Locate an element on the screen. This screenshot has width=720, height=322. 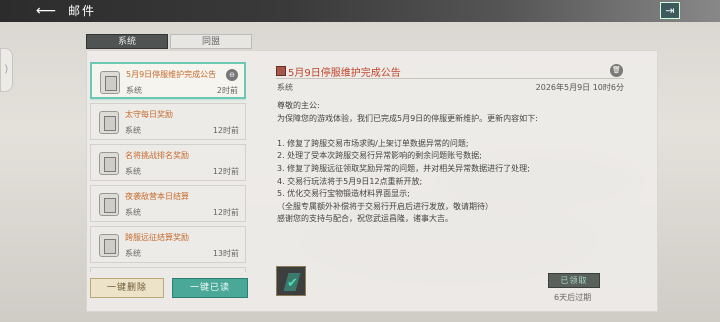
trash-icon: 🗑 is located at coordinates (616, 70).